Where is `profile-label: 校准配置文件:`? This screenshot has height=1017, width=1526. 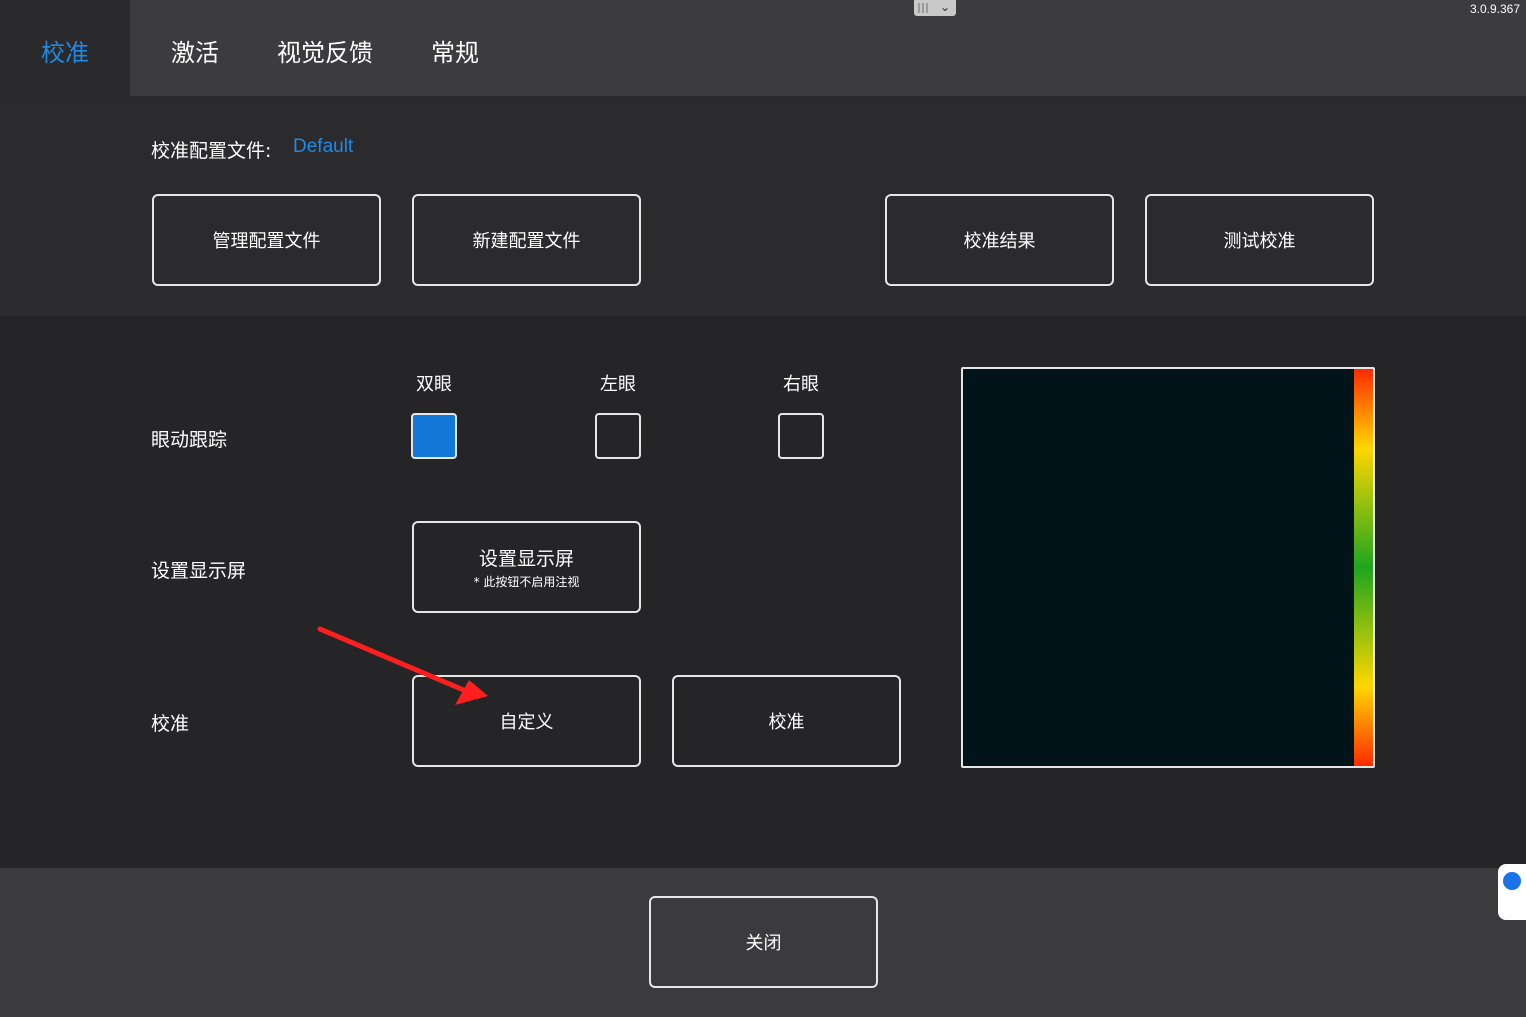
profile-label: 校准配置文件: is located at coordinates (211, 151).